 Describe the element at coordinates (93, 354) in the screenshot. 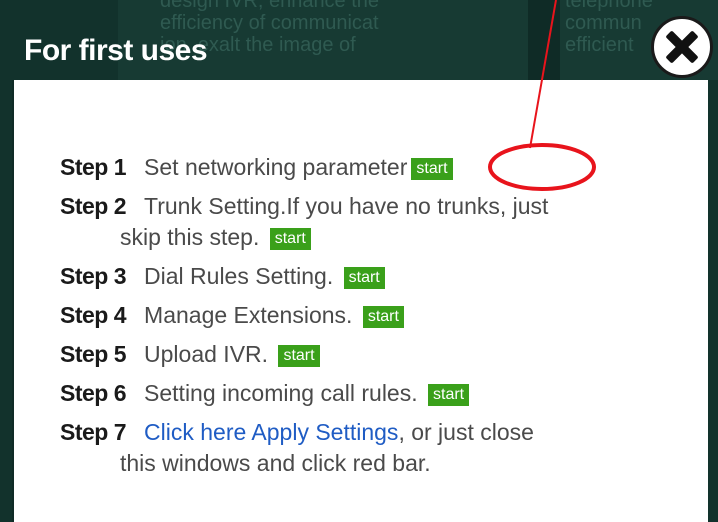

I see `step-label: Step 5` at that location.